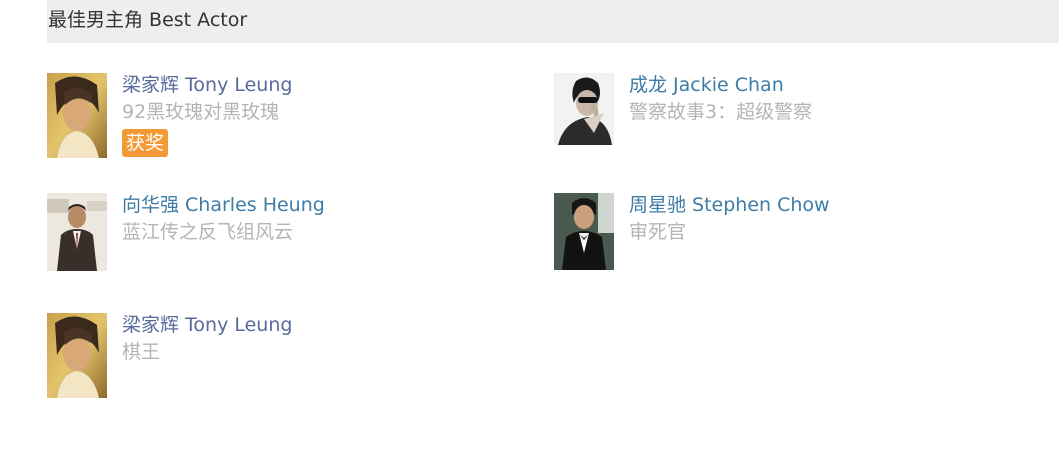 The width and height of the screenshot is (1063, 457). Describe the element at coordinates (207, 232) in the screenshot. I see `film-title-link: 蓝江传之反飞组风云` at that location.